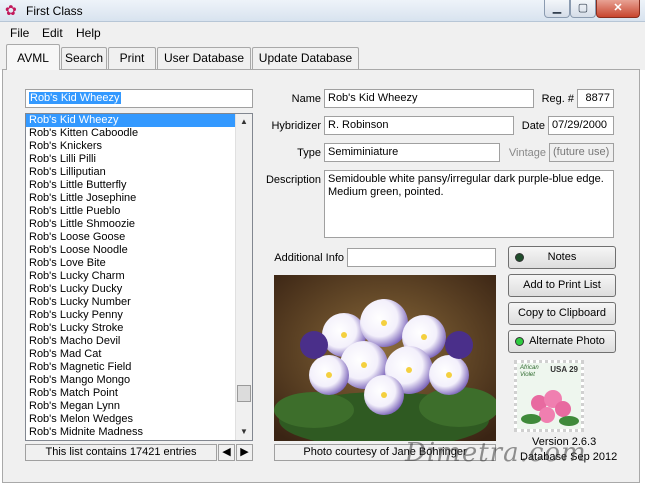 This screenshot has height=486, width=645. What do you see at coordinates (33, 57) in the screenshot?
I see `tab-avml: AVML` at bounding box center [33, 57].